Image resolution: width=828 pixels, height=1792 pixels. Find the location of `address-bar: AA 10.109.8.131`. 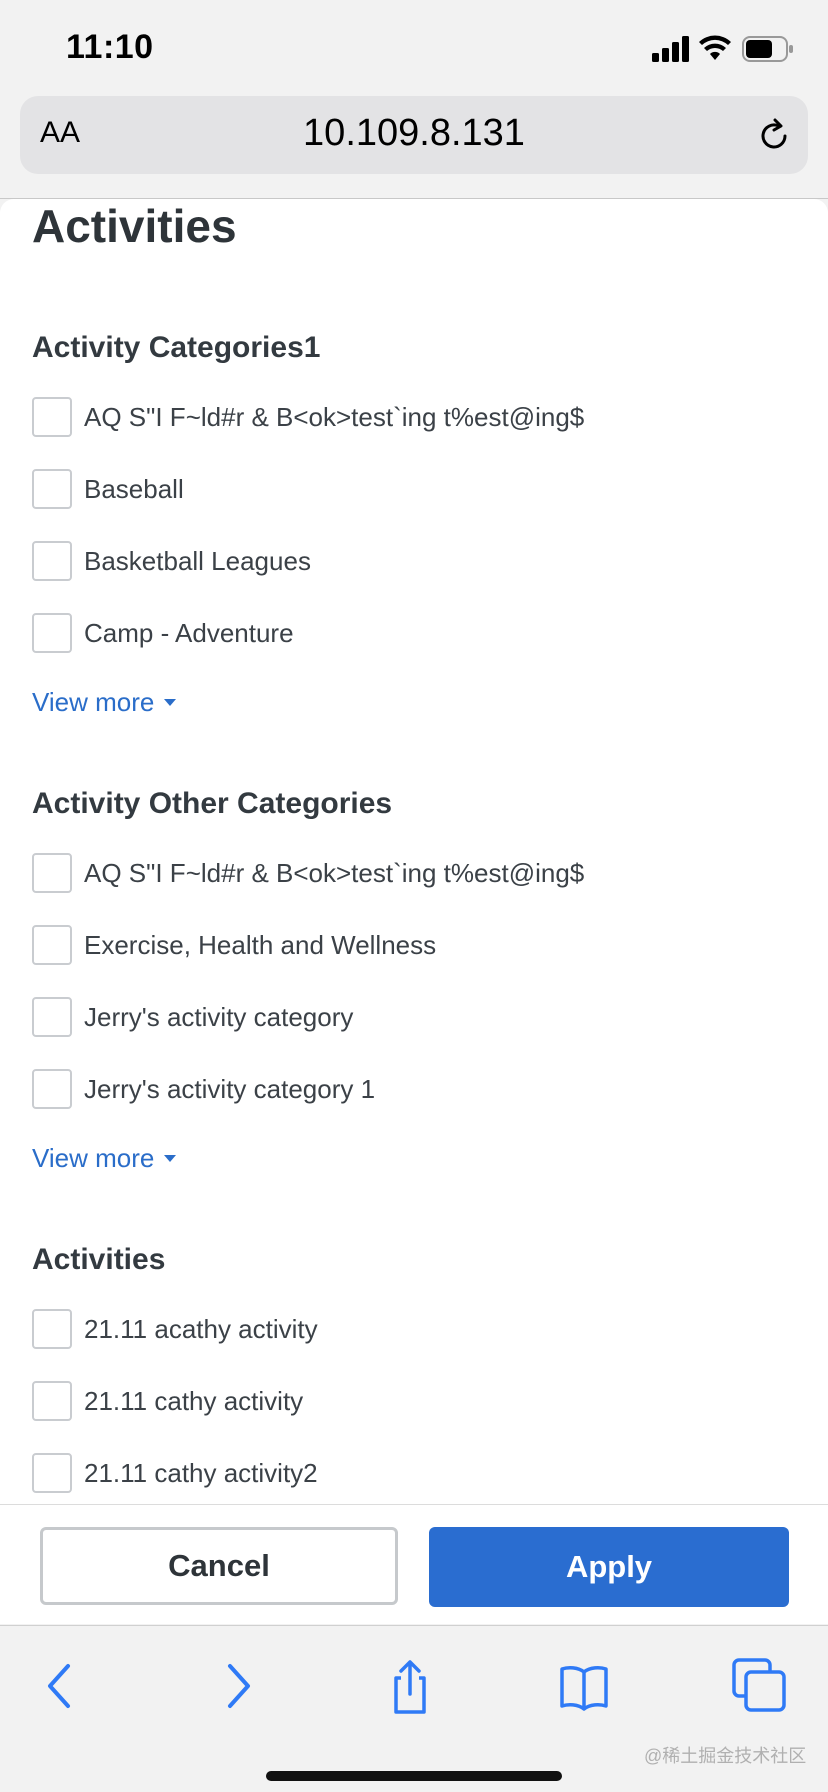

address-bar: AA 10.109.8.131 is located at coordinates (414, 135).